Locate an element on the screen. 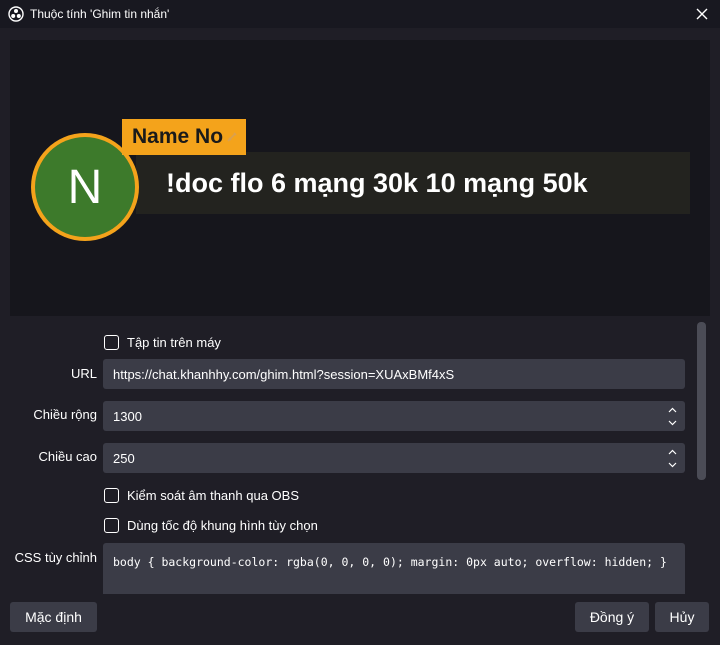 This screenshot has width=720, height=645. author-name: Name No is located at coordinates (178, 136).